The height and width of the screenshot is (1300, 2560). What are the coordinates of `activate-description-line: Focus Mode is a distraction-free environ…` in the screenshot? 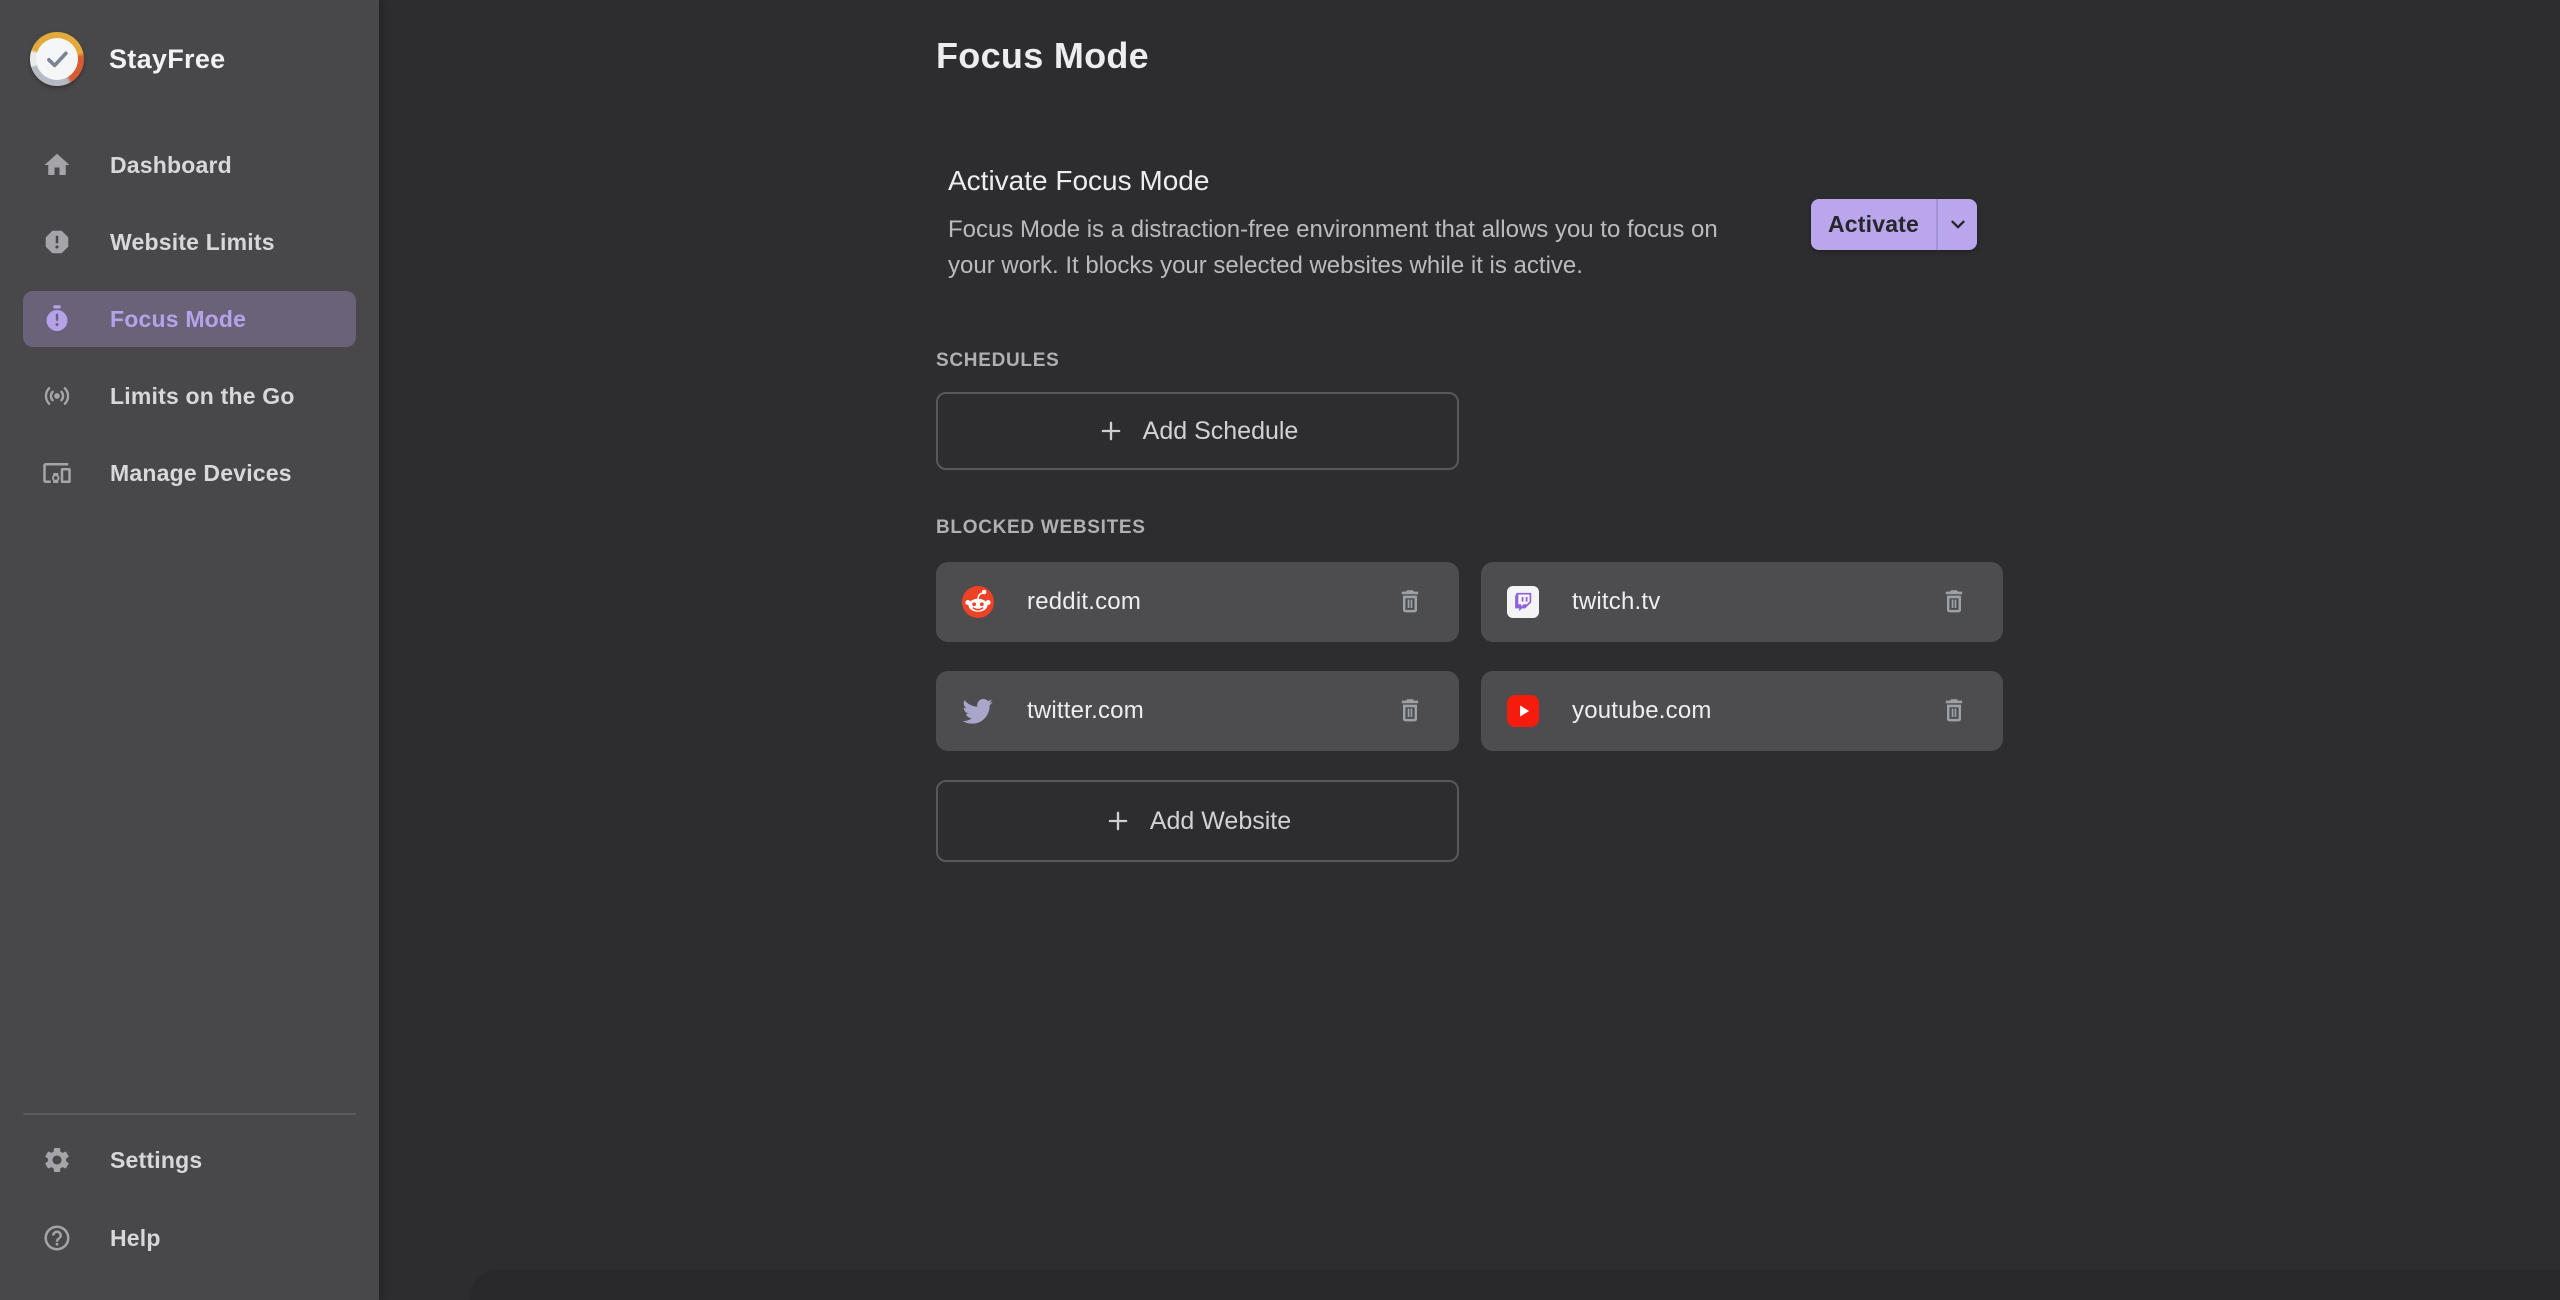 It's located at (1333, 229).